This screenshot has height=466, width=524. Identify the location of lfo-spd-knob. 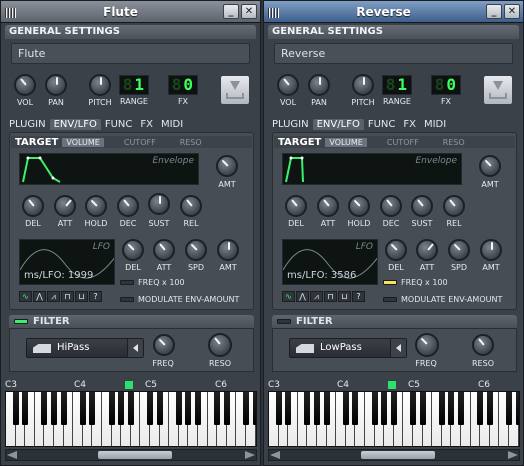
(459, 250).